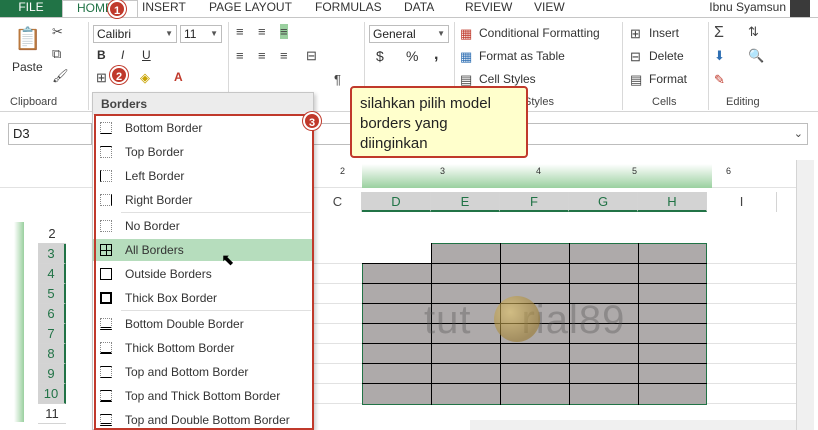  Describe the element at coordinates (394, 34) in the screenshot. I see `number-format-value: General` at that location.